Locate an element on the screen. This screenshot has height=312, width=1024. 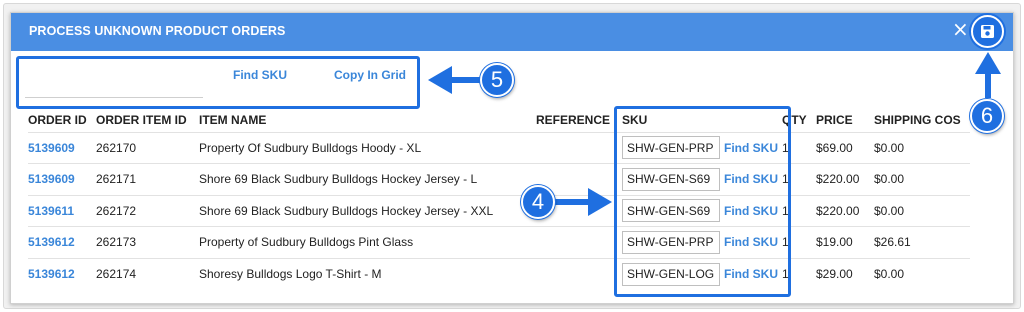
save-button is located at coordinates (987, 31).